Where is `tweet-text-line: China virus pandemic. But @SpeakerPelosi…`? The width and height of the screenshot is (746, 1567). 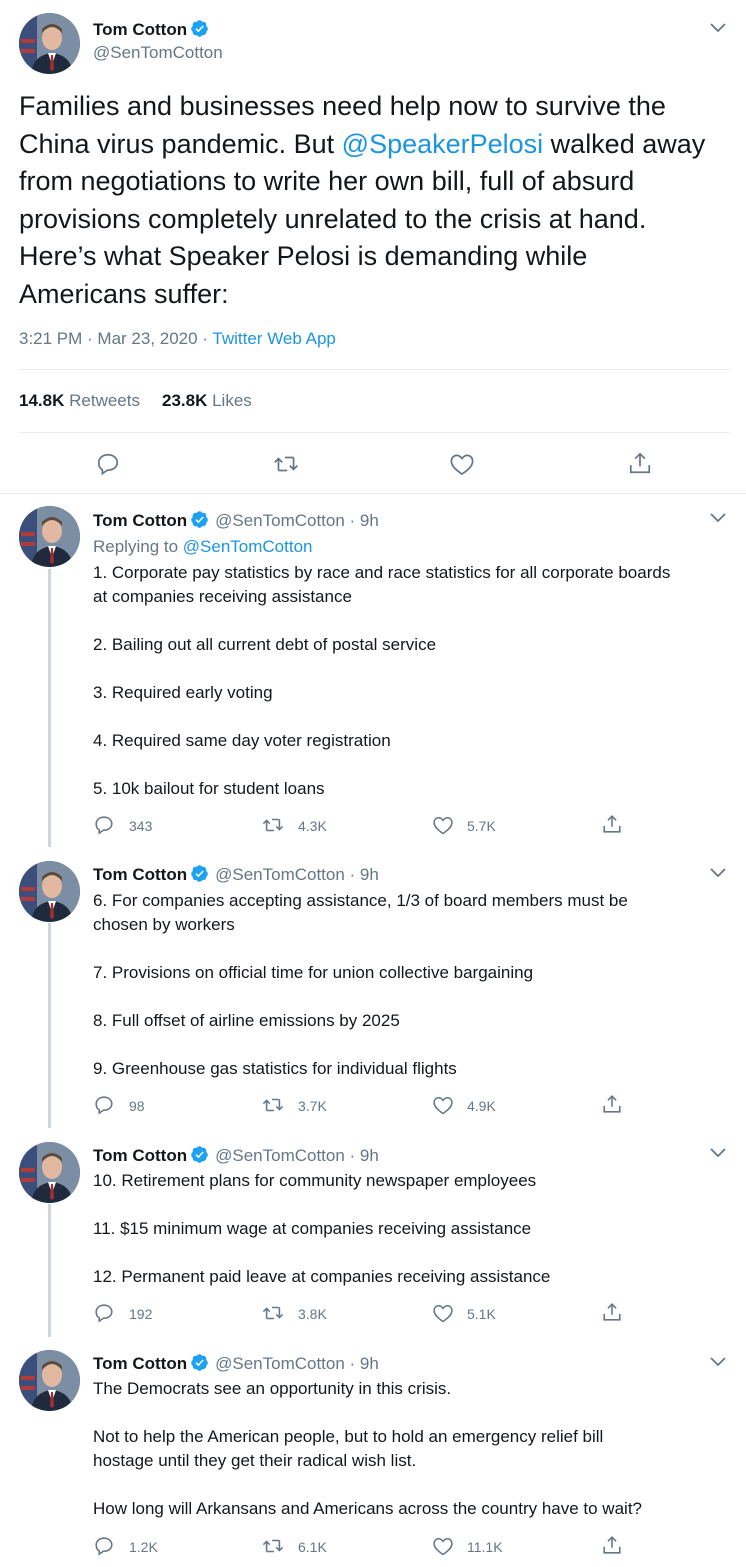
tweet-text-line: China virus pandemic. But @SpeakerPelosi… is located at coordinates (362, 143).